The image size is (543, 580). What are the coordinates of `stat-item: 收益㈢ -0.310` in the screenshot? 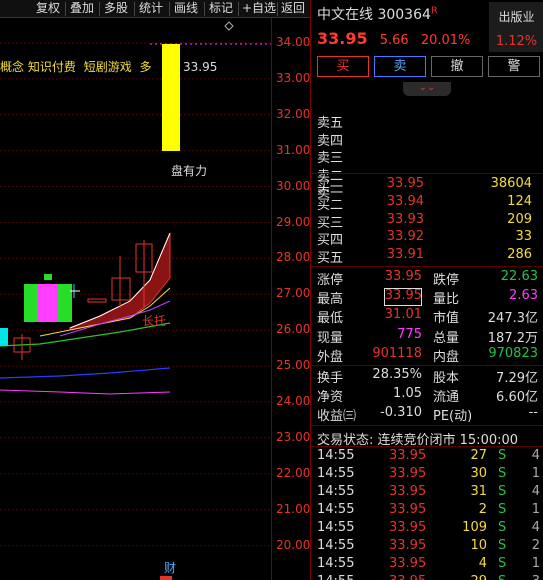 It's located at (369, 414).